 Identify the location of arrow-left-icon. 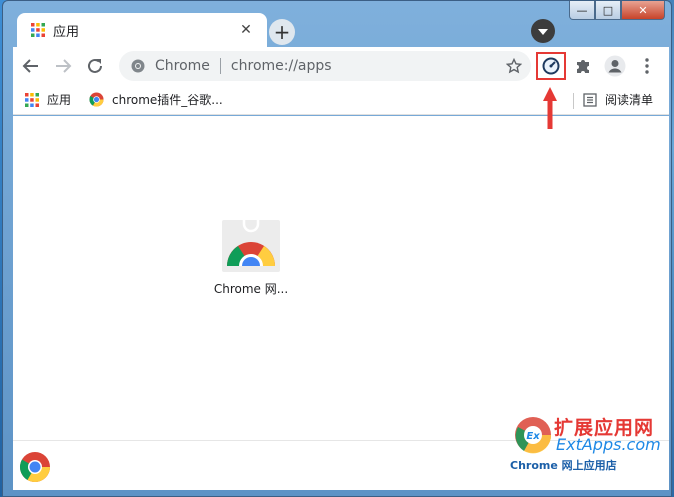
(30, 66).